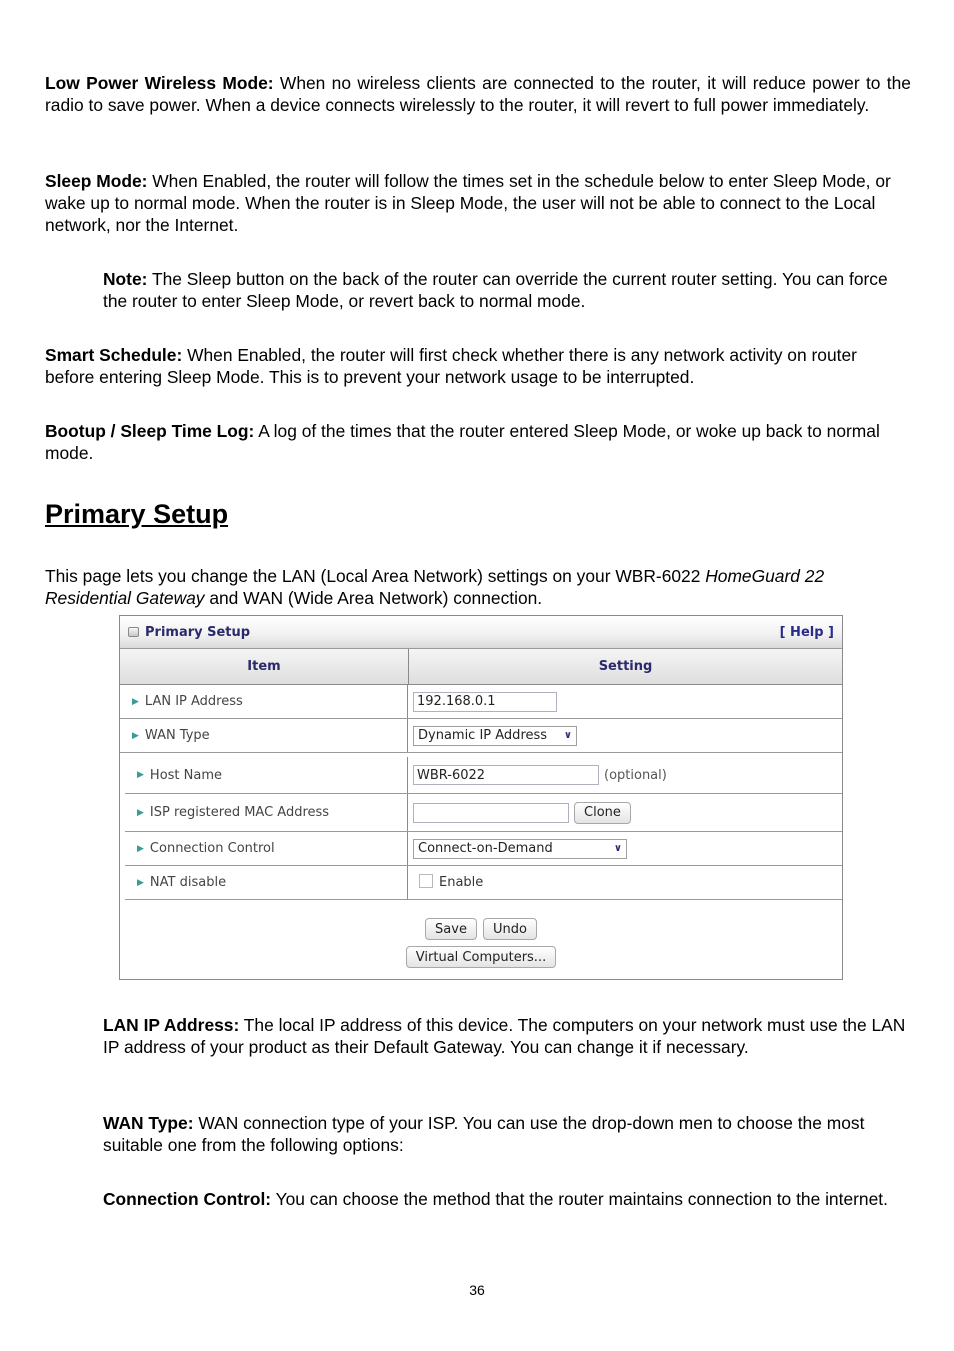 The height and width of the screenshot is (1351, 954). I want to click on sleep-mode-label: Sleep Mode:, so click(96, 181).